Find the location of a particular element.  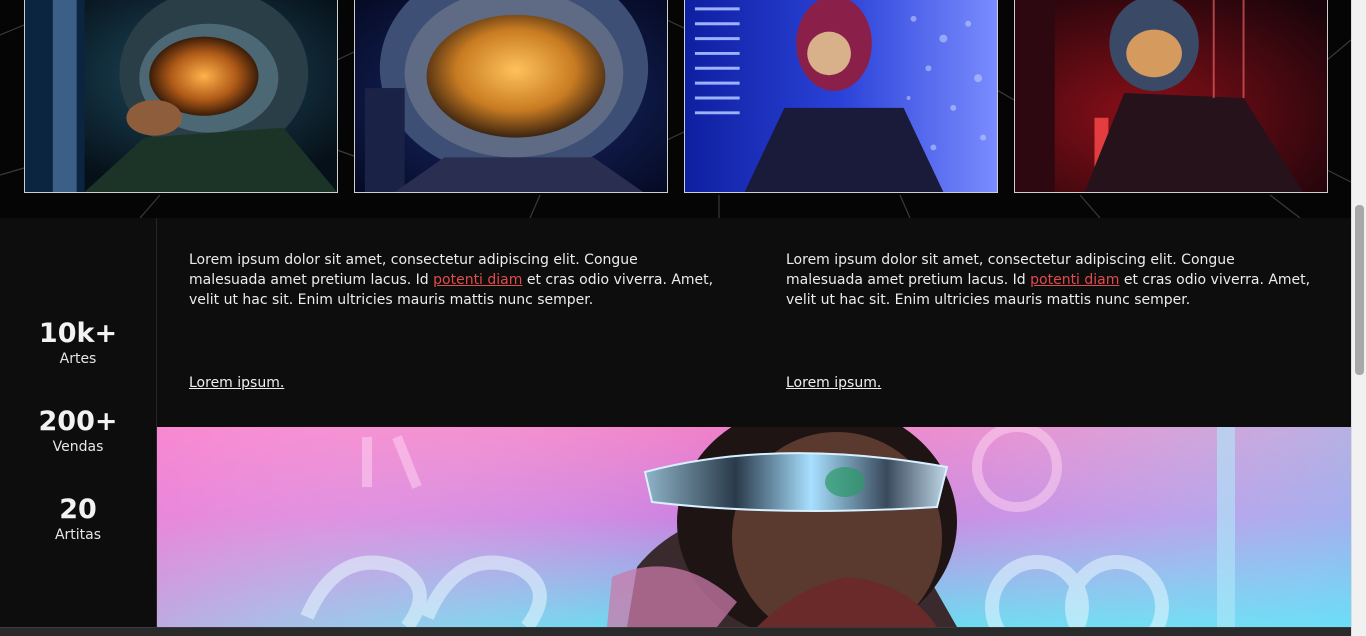

stat-label: Vendas is located at coordinates (78, 447).